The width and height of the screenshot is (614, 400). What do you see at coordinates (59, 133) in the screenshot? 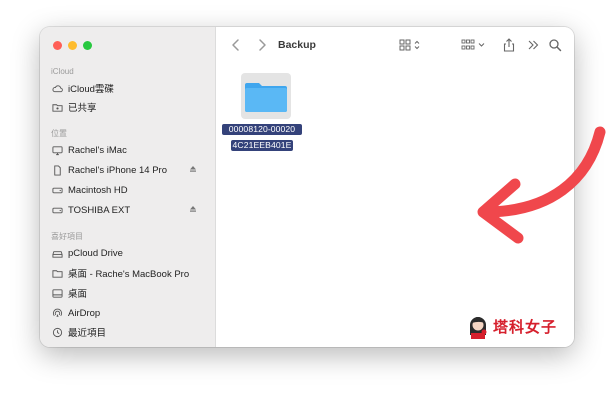
I see `section-title-locations: 位置` at bounding box center [59, 133].